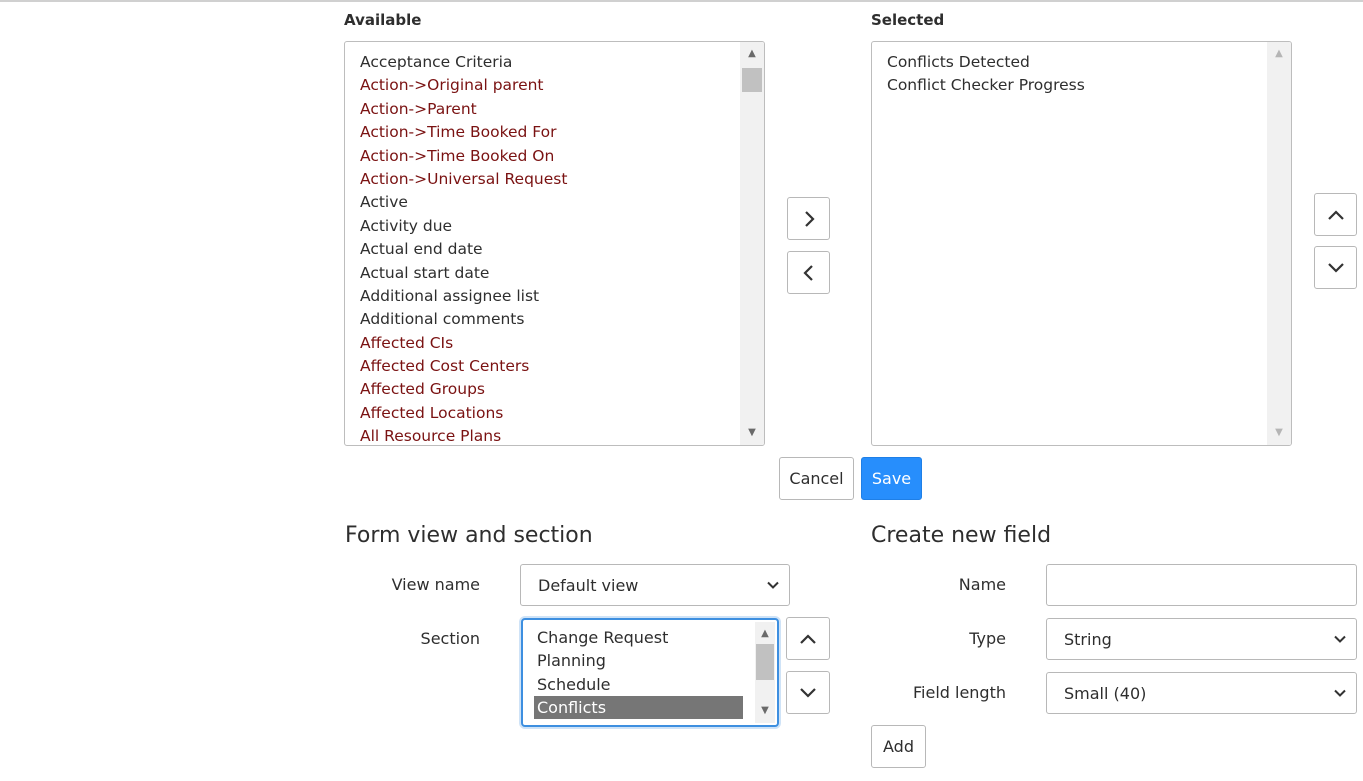 The height and width of the screenshot is (781, 1363). I want to click on move-selected-up-button, so click(1335, 214).